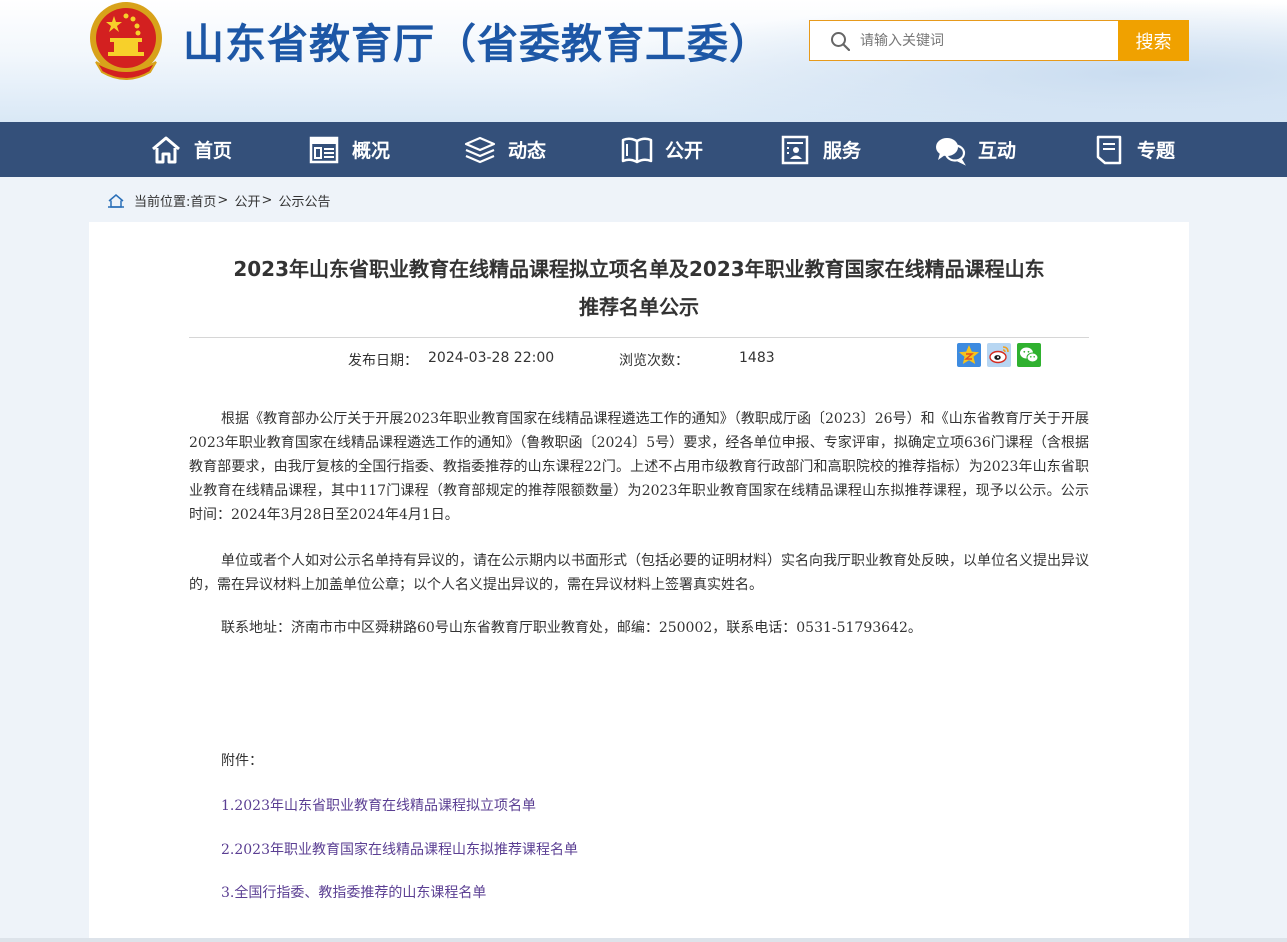 Image resolution: width=1287 pixels, height=942 pixels. What do you see at coordinates (639, 337) in the screenshot?
I see `title-divider` at bounding box center [639, 337].